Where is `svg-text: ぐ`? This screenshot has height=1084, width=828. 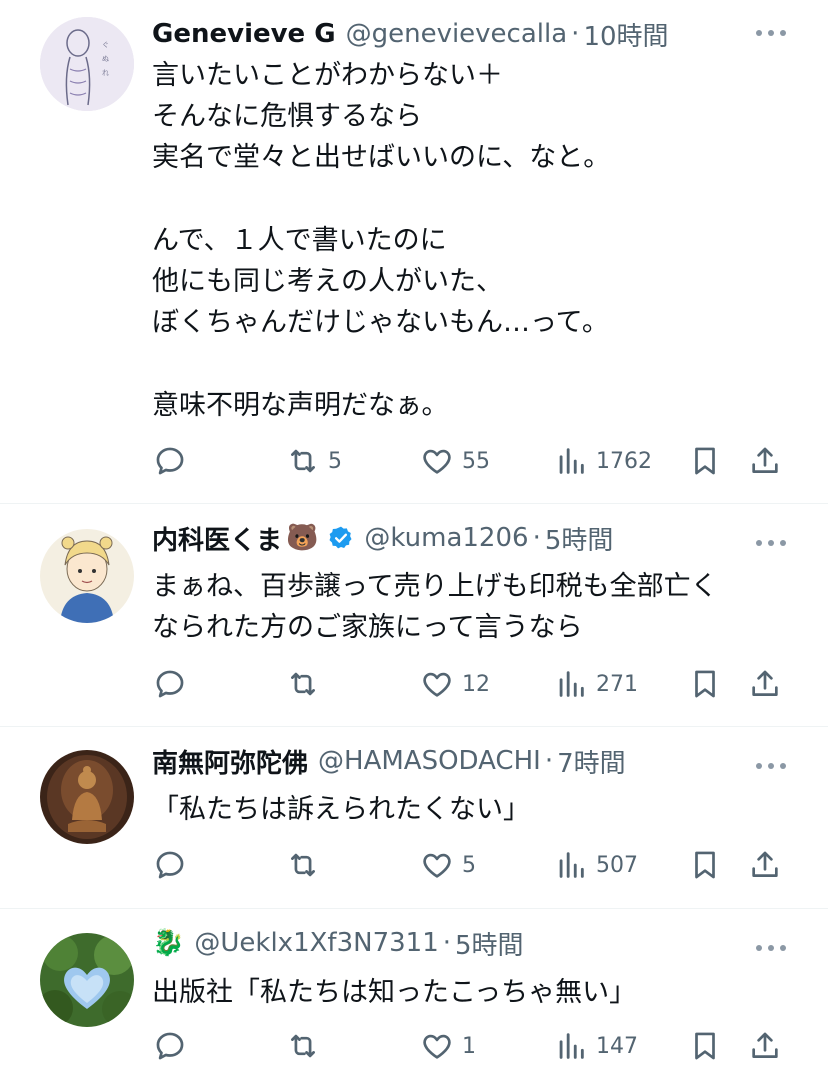 svg-text: ぐ is located at coordinates (105, 45).